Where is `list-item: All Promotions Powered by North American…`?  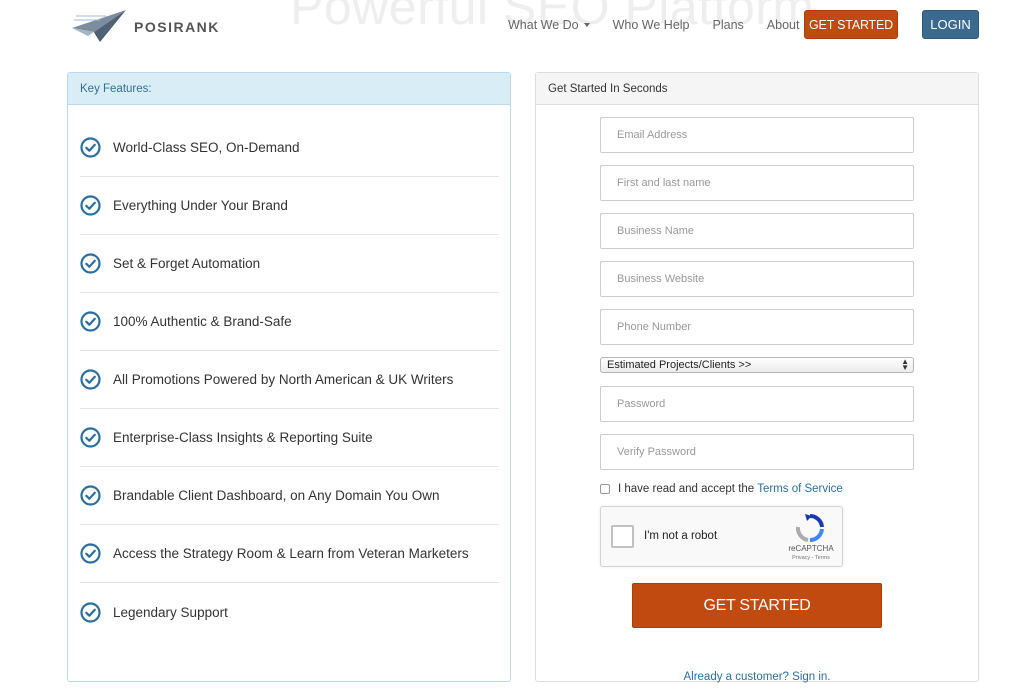 list-item: All Promotions Powered by North American… is located at coordinates (289, 380).